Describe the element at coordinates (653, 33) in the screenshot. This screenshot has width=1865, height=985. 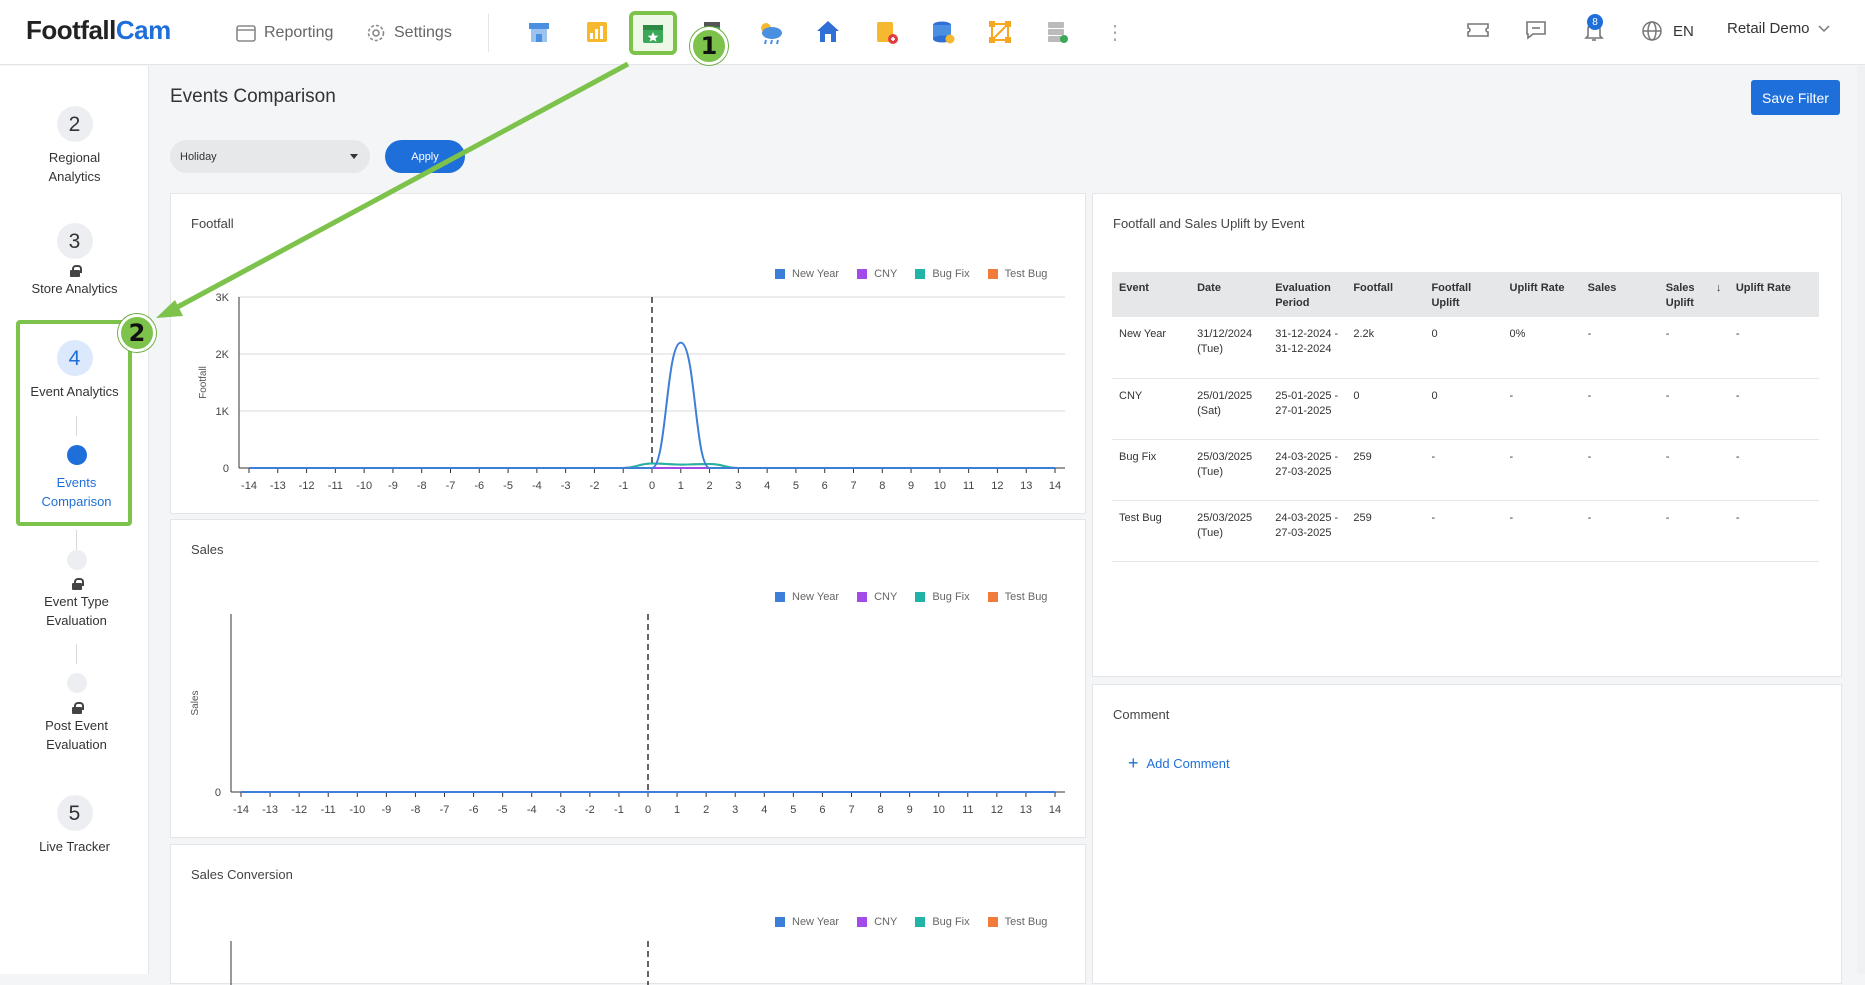
I see `calendar-event-icon` at that location.